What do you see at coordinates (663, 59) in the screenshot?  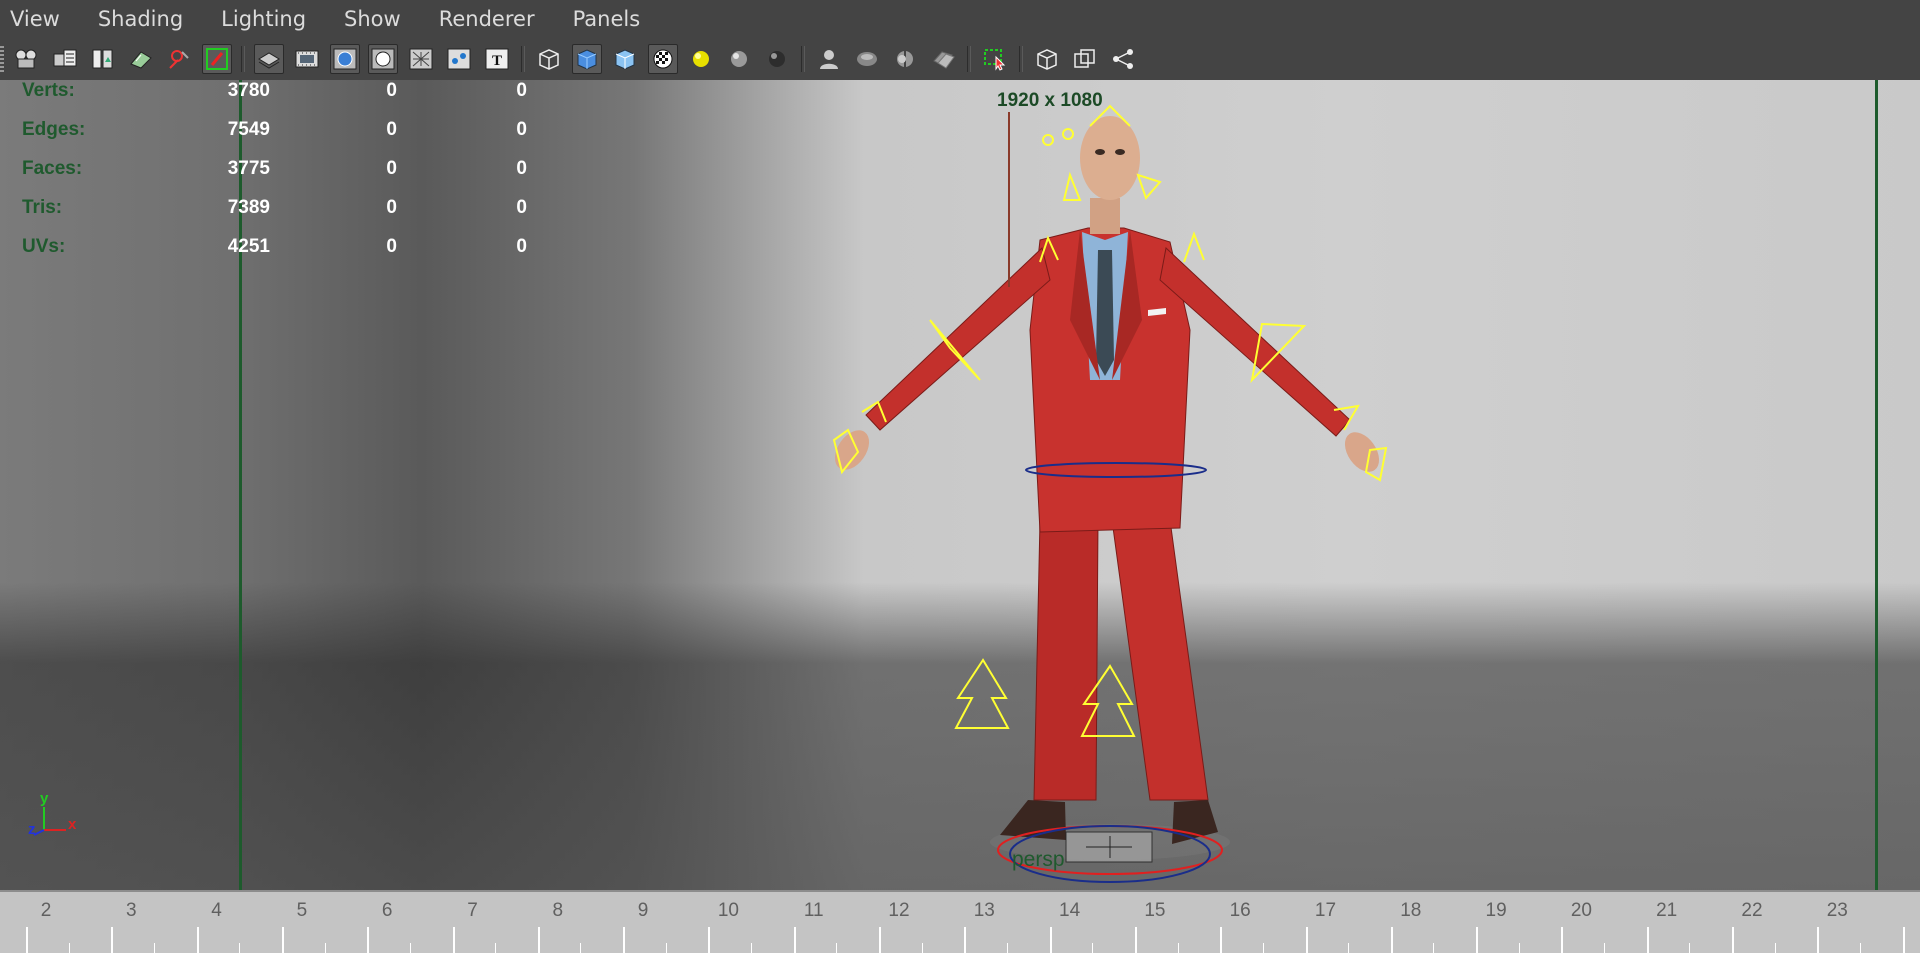 I see `textured-icon` at bounding box center [663, 59].